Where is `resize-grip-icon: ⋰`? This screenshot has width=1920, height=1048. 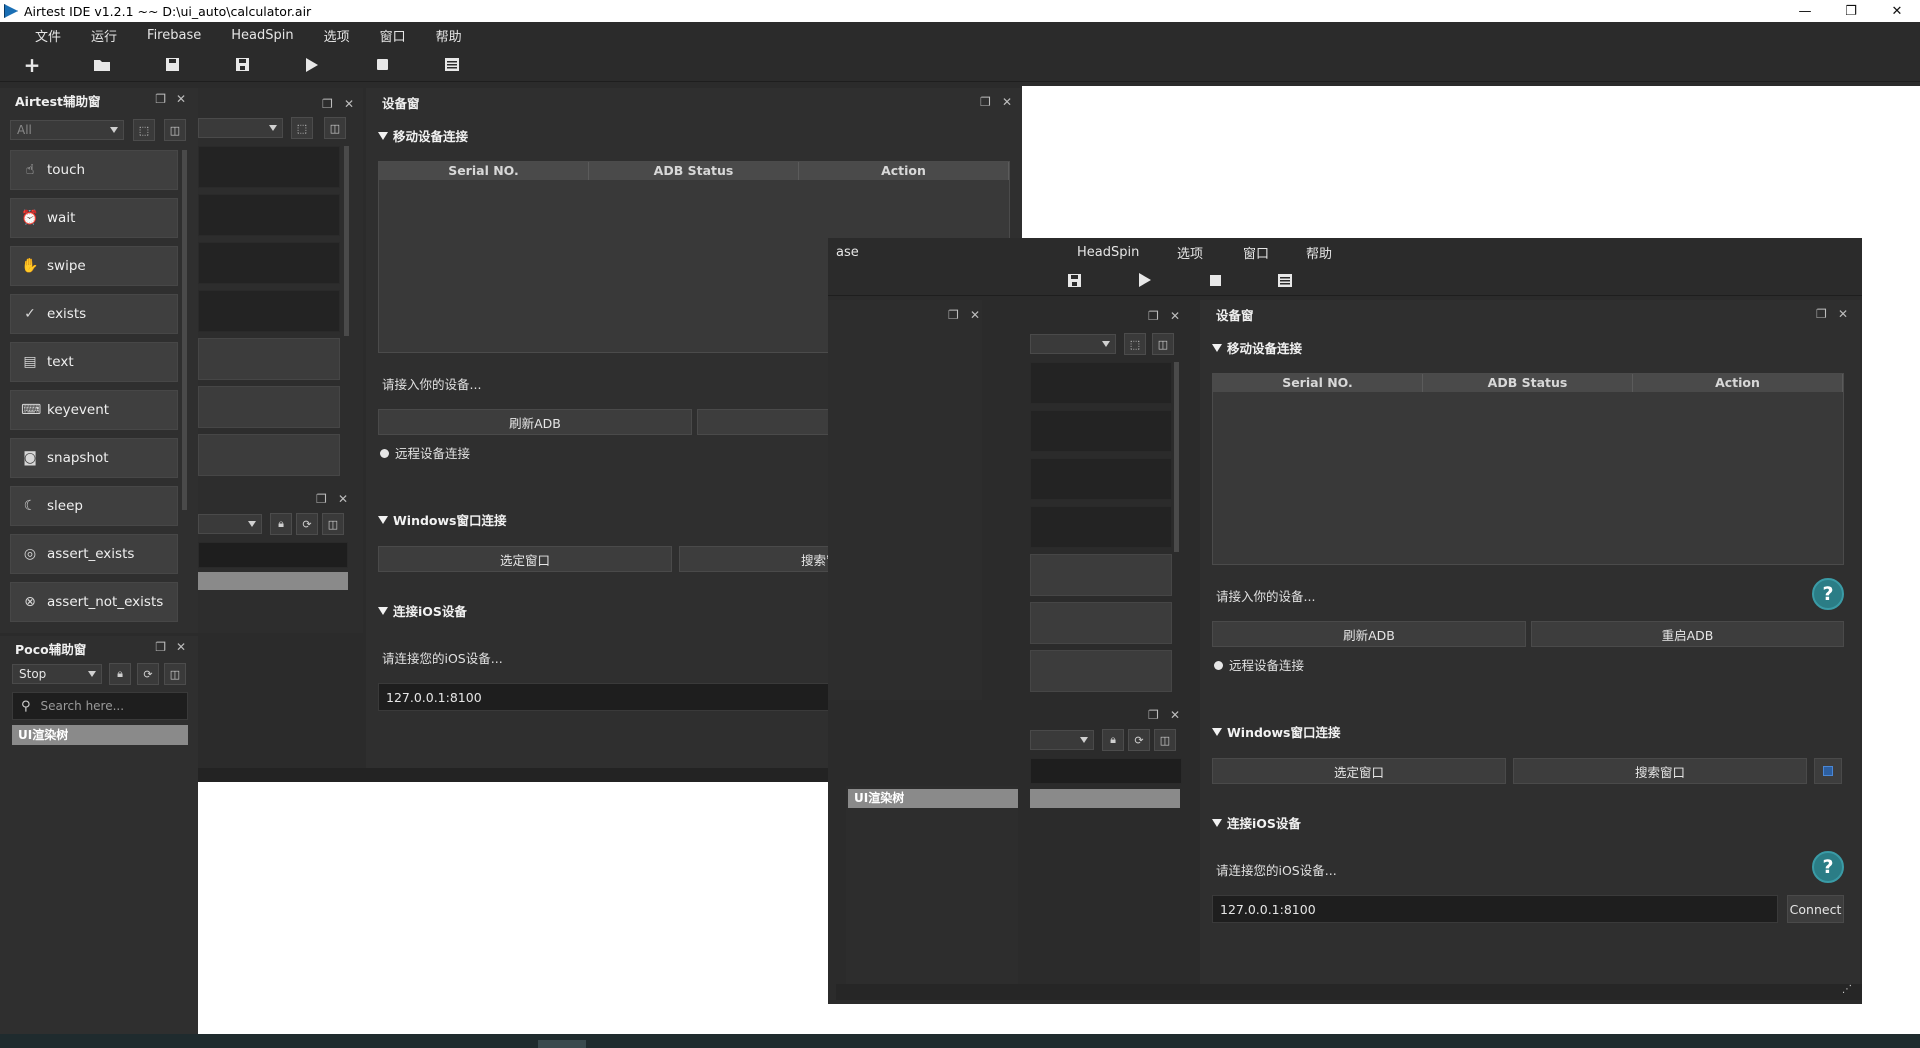
resize-grip-icon: ⋰ is located at coordinates (1847, 989).